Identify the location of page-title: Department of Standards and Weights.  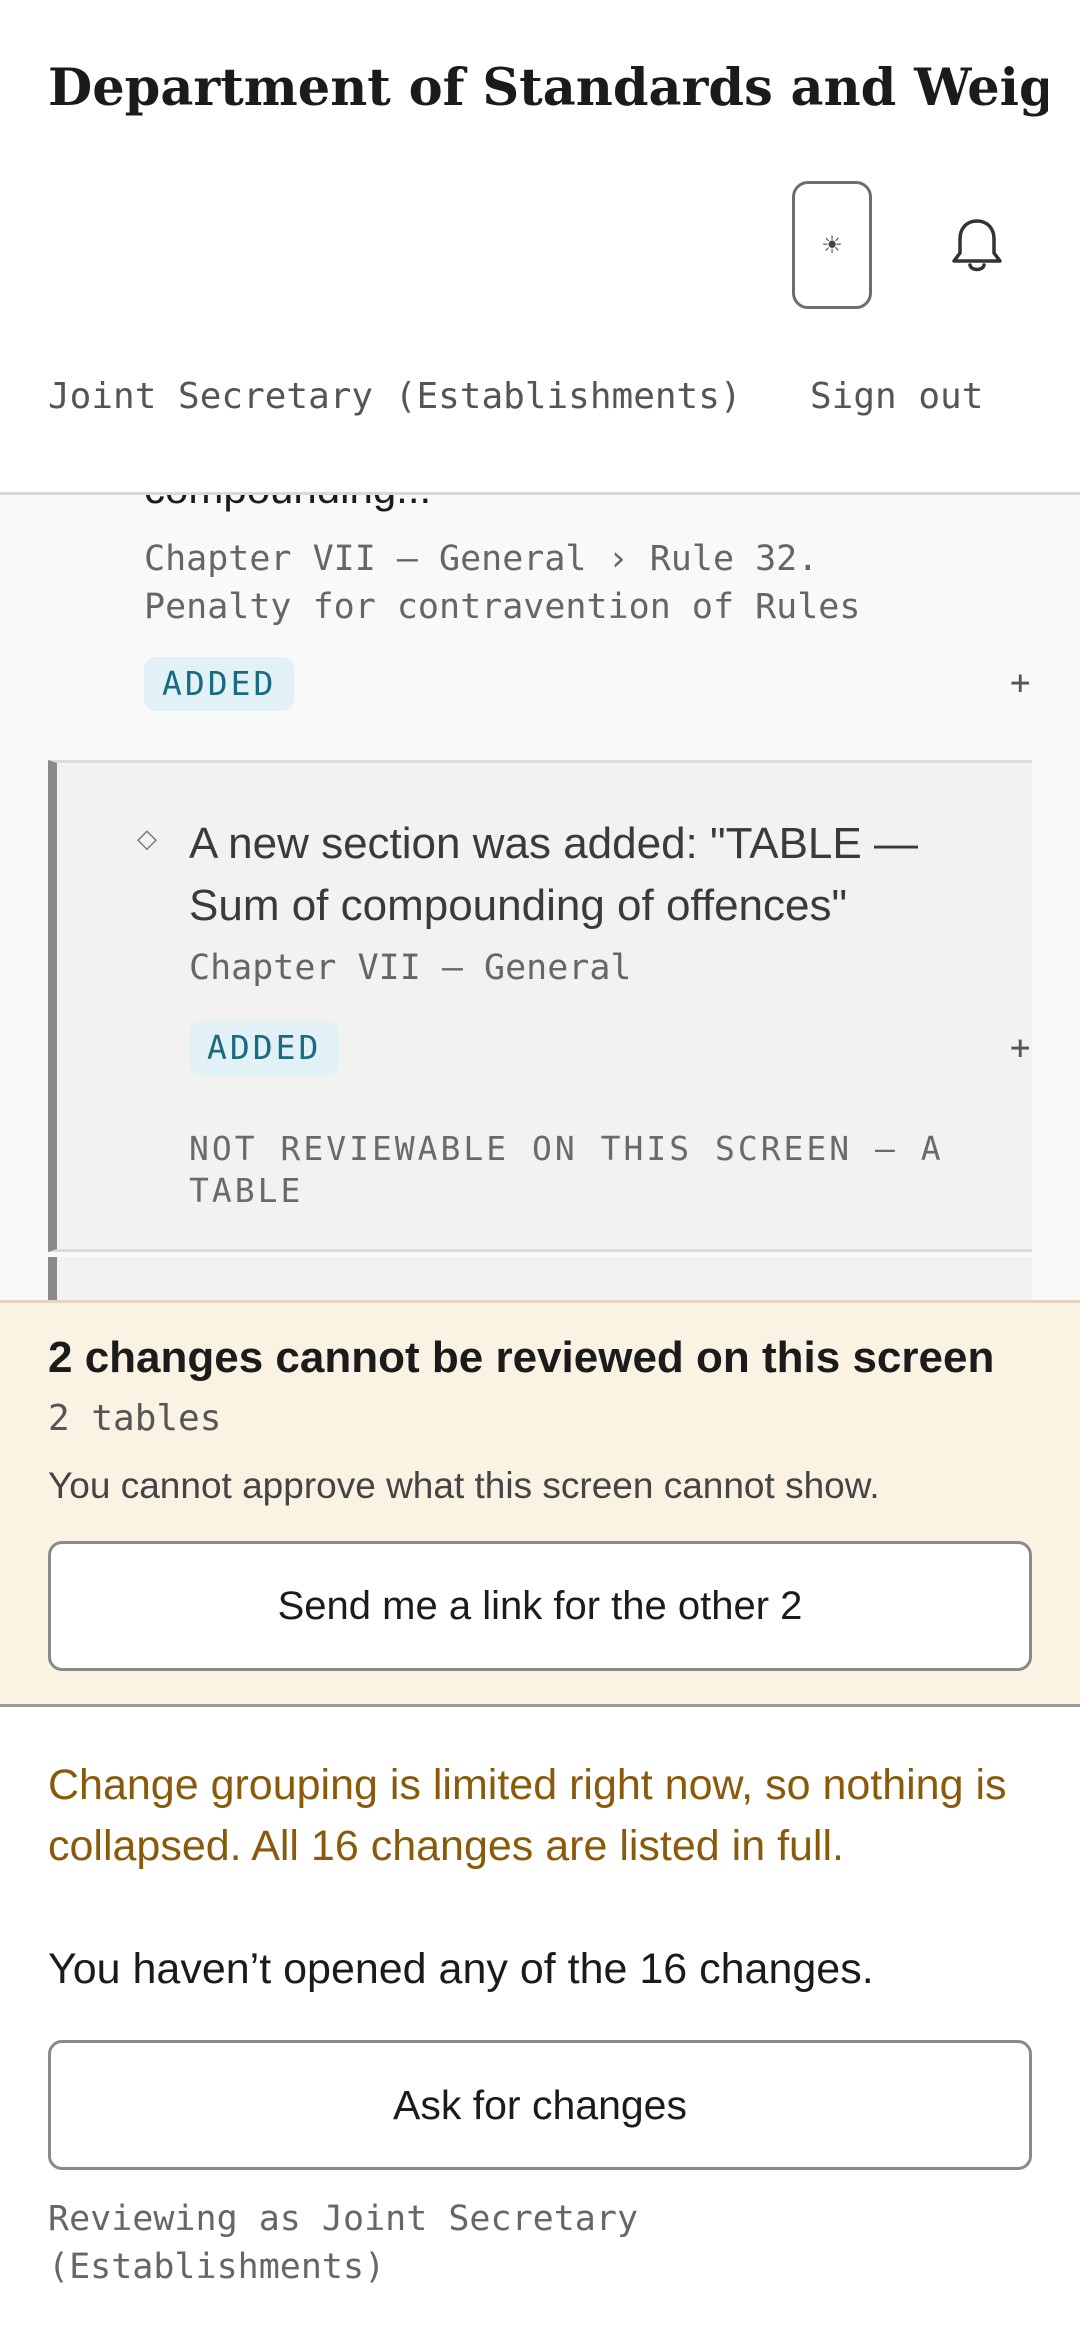
(548, 88).